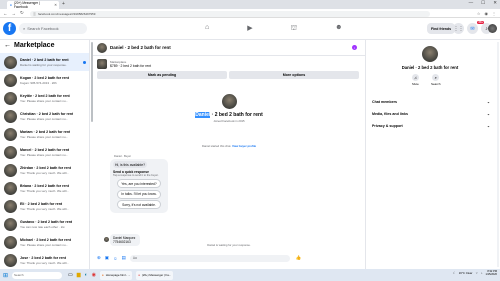 The height and width of the screenshot is (281, 500). What do you see at coordinates (94, 275) in the screenshot?
I see `chrome-icon: ◉` at bounding box center [94, 275].